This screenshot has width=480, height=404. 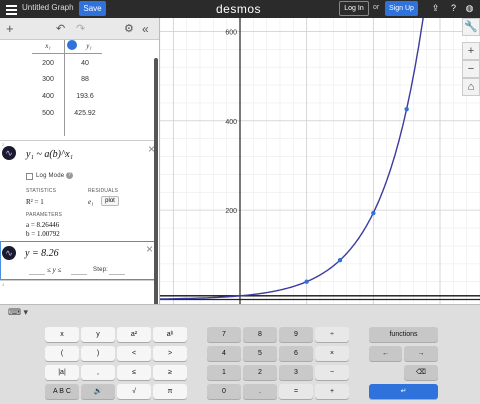 I want to click on table-header-x: x₁, so click(x=48, y=46).